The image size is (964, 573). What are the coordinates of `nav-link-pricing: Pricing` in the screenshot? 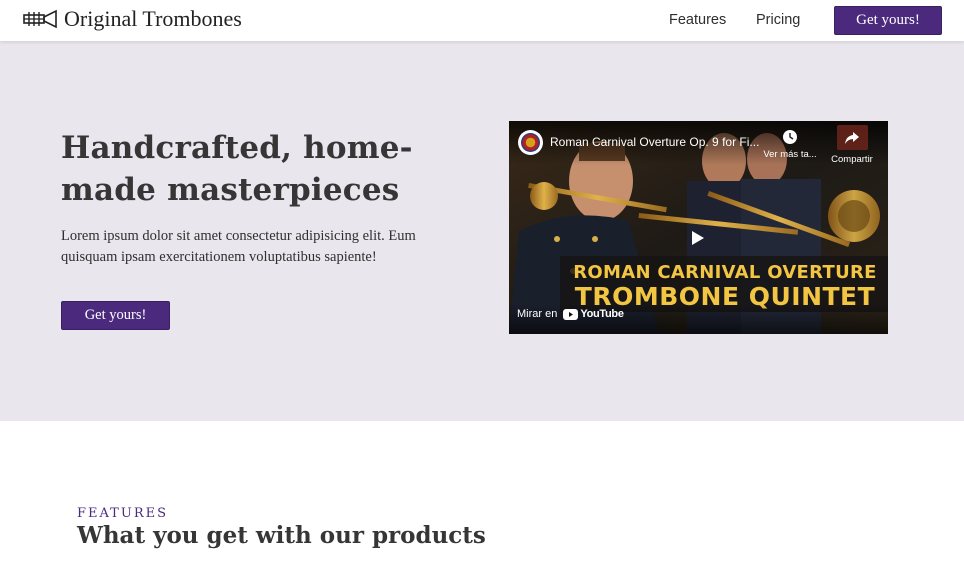 It's located at (778, 20).